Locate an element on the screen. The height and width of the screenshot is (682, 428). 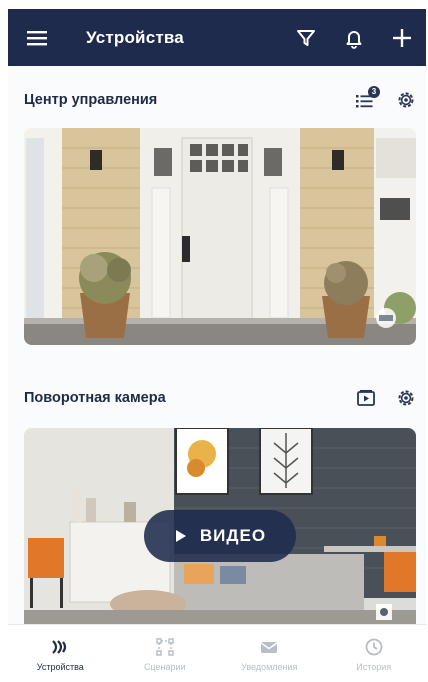
tab-label: История is located at coordinates (374, 666).